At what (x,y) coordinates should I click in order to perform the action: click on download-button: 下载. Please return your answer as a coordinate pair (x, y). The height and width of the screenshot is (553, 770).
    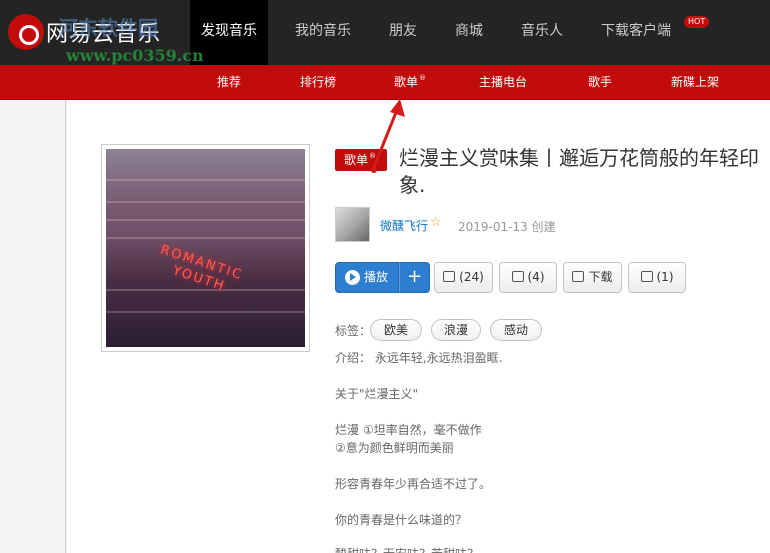
    Looking at the image, I should click on (592, 277).